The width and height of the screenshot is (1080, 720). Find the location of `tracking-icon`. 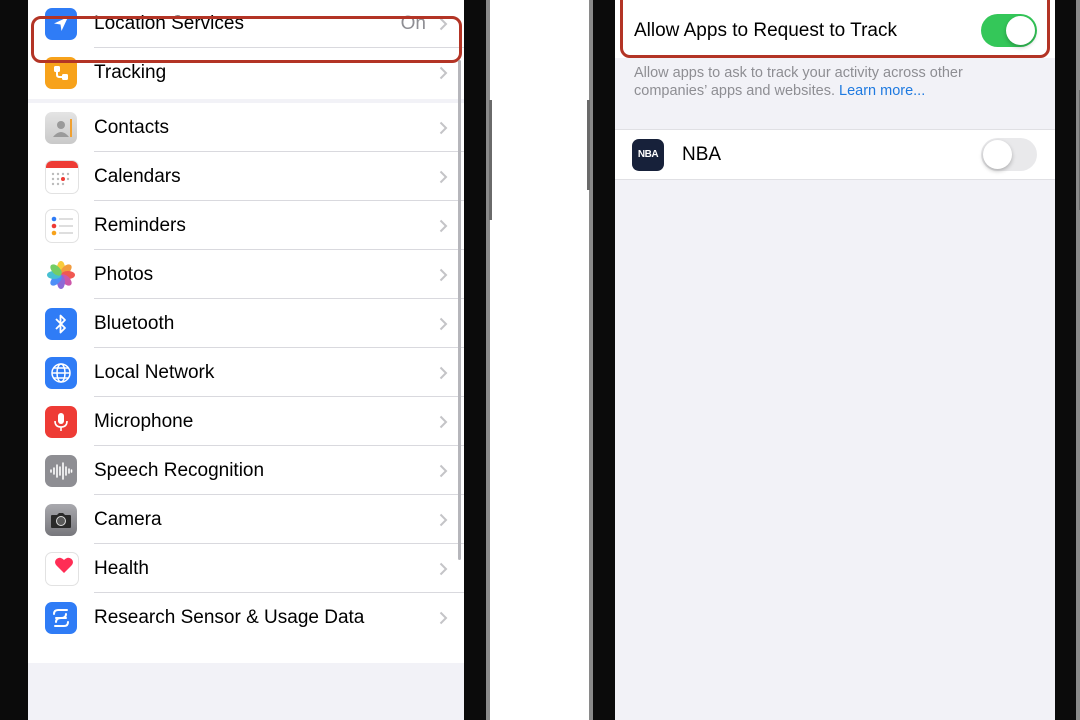

tracking-icon is located at coordinates (61, 72).